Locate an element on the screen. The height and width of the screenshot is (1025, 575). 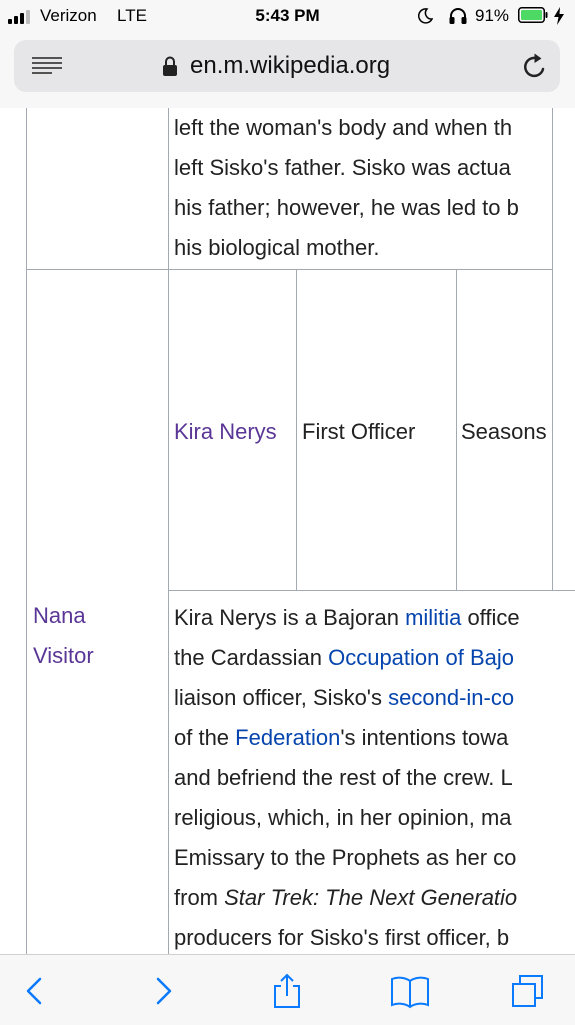
inline-link: militia is located at coordinates (433, 617).